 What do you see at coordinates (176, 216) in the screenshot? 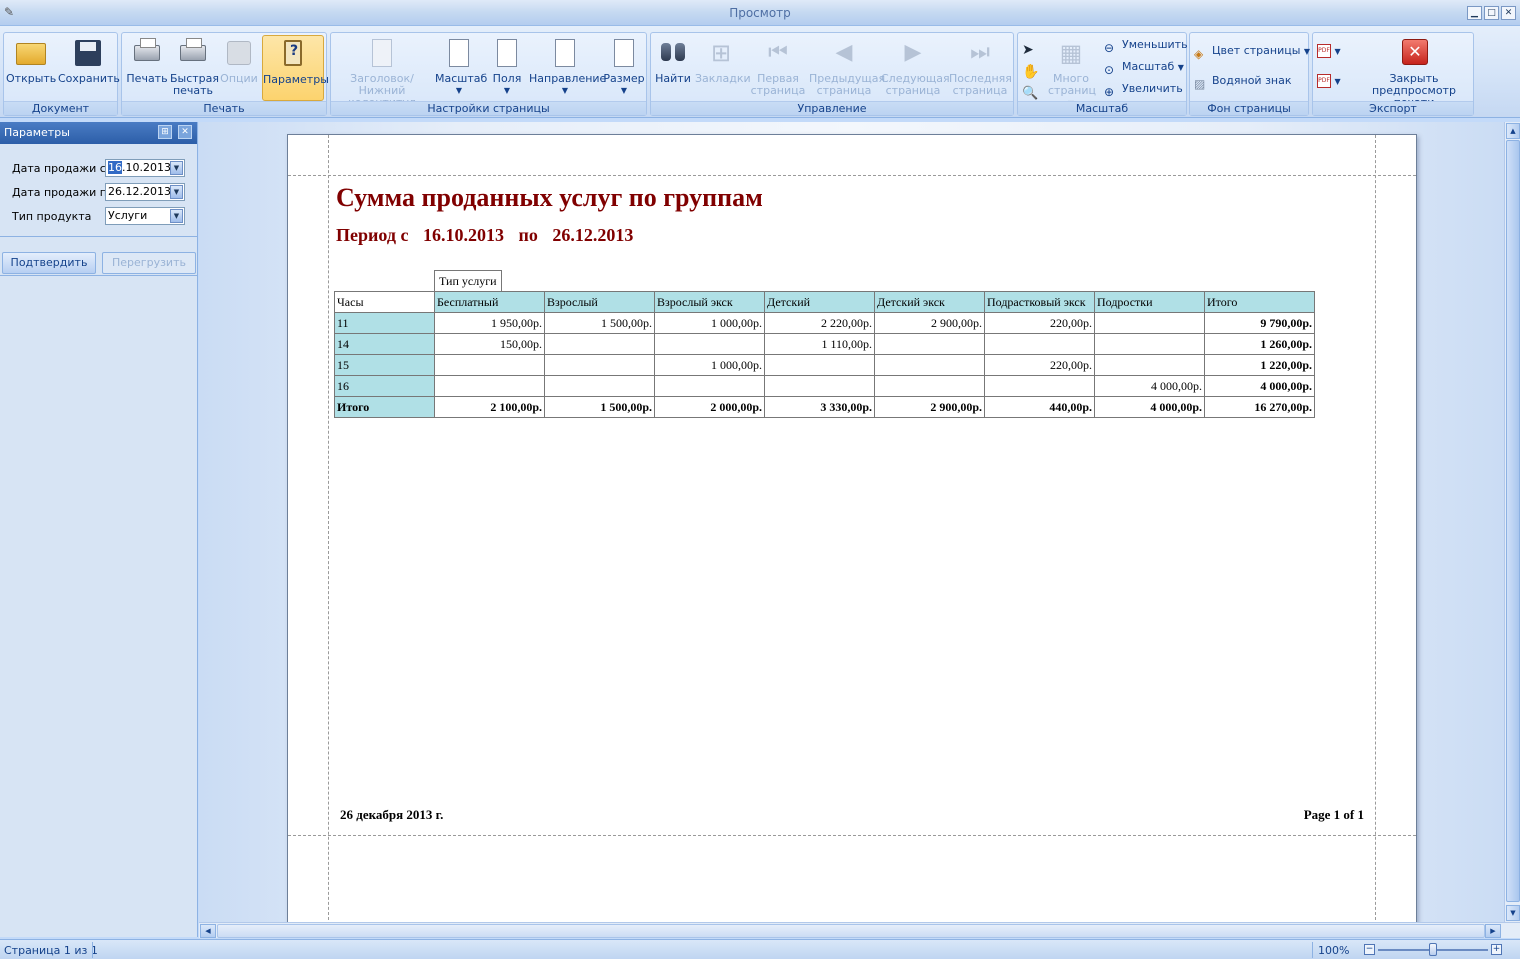
I see `product-type-dropdown-icon: ▼` at bounding box center [176, 216].